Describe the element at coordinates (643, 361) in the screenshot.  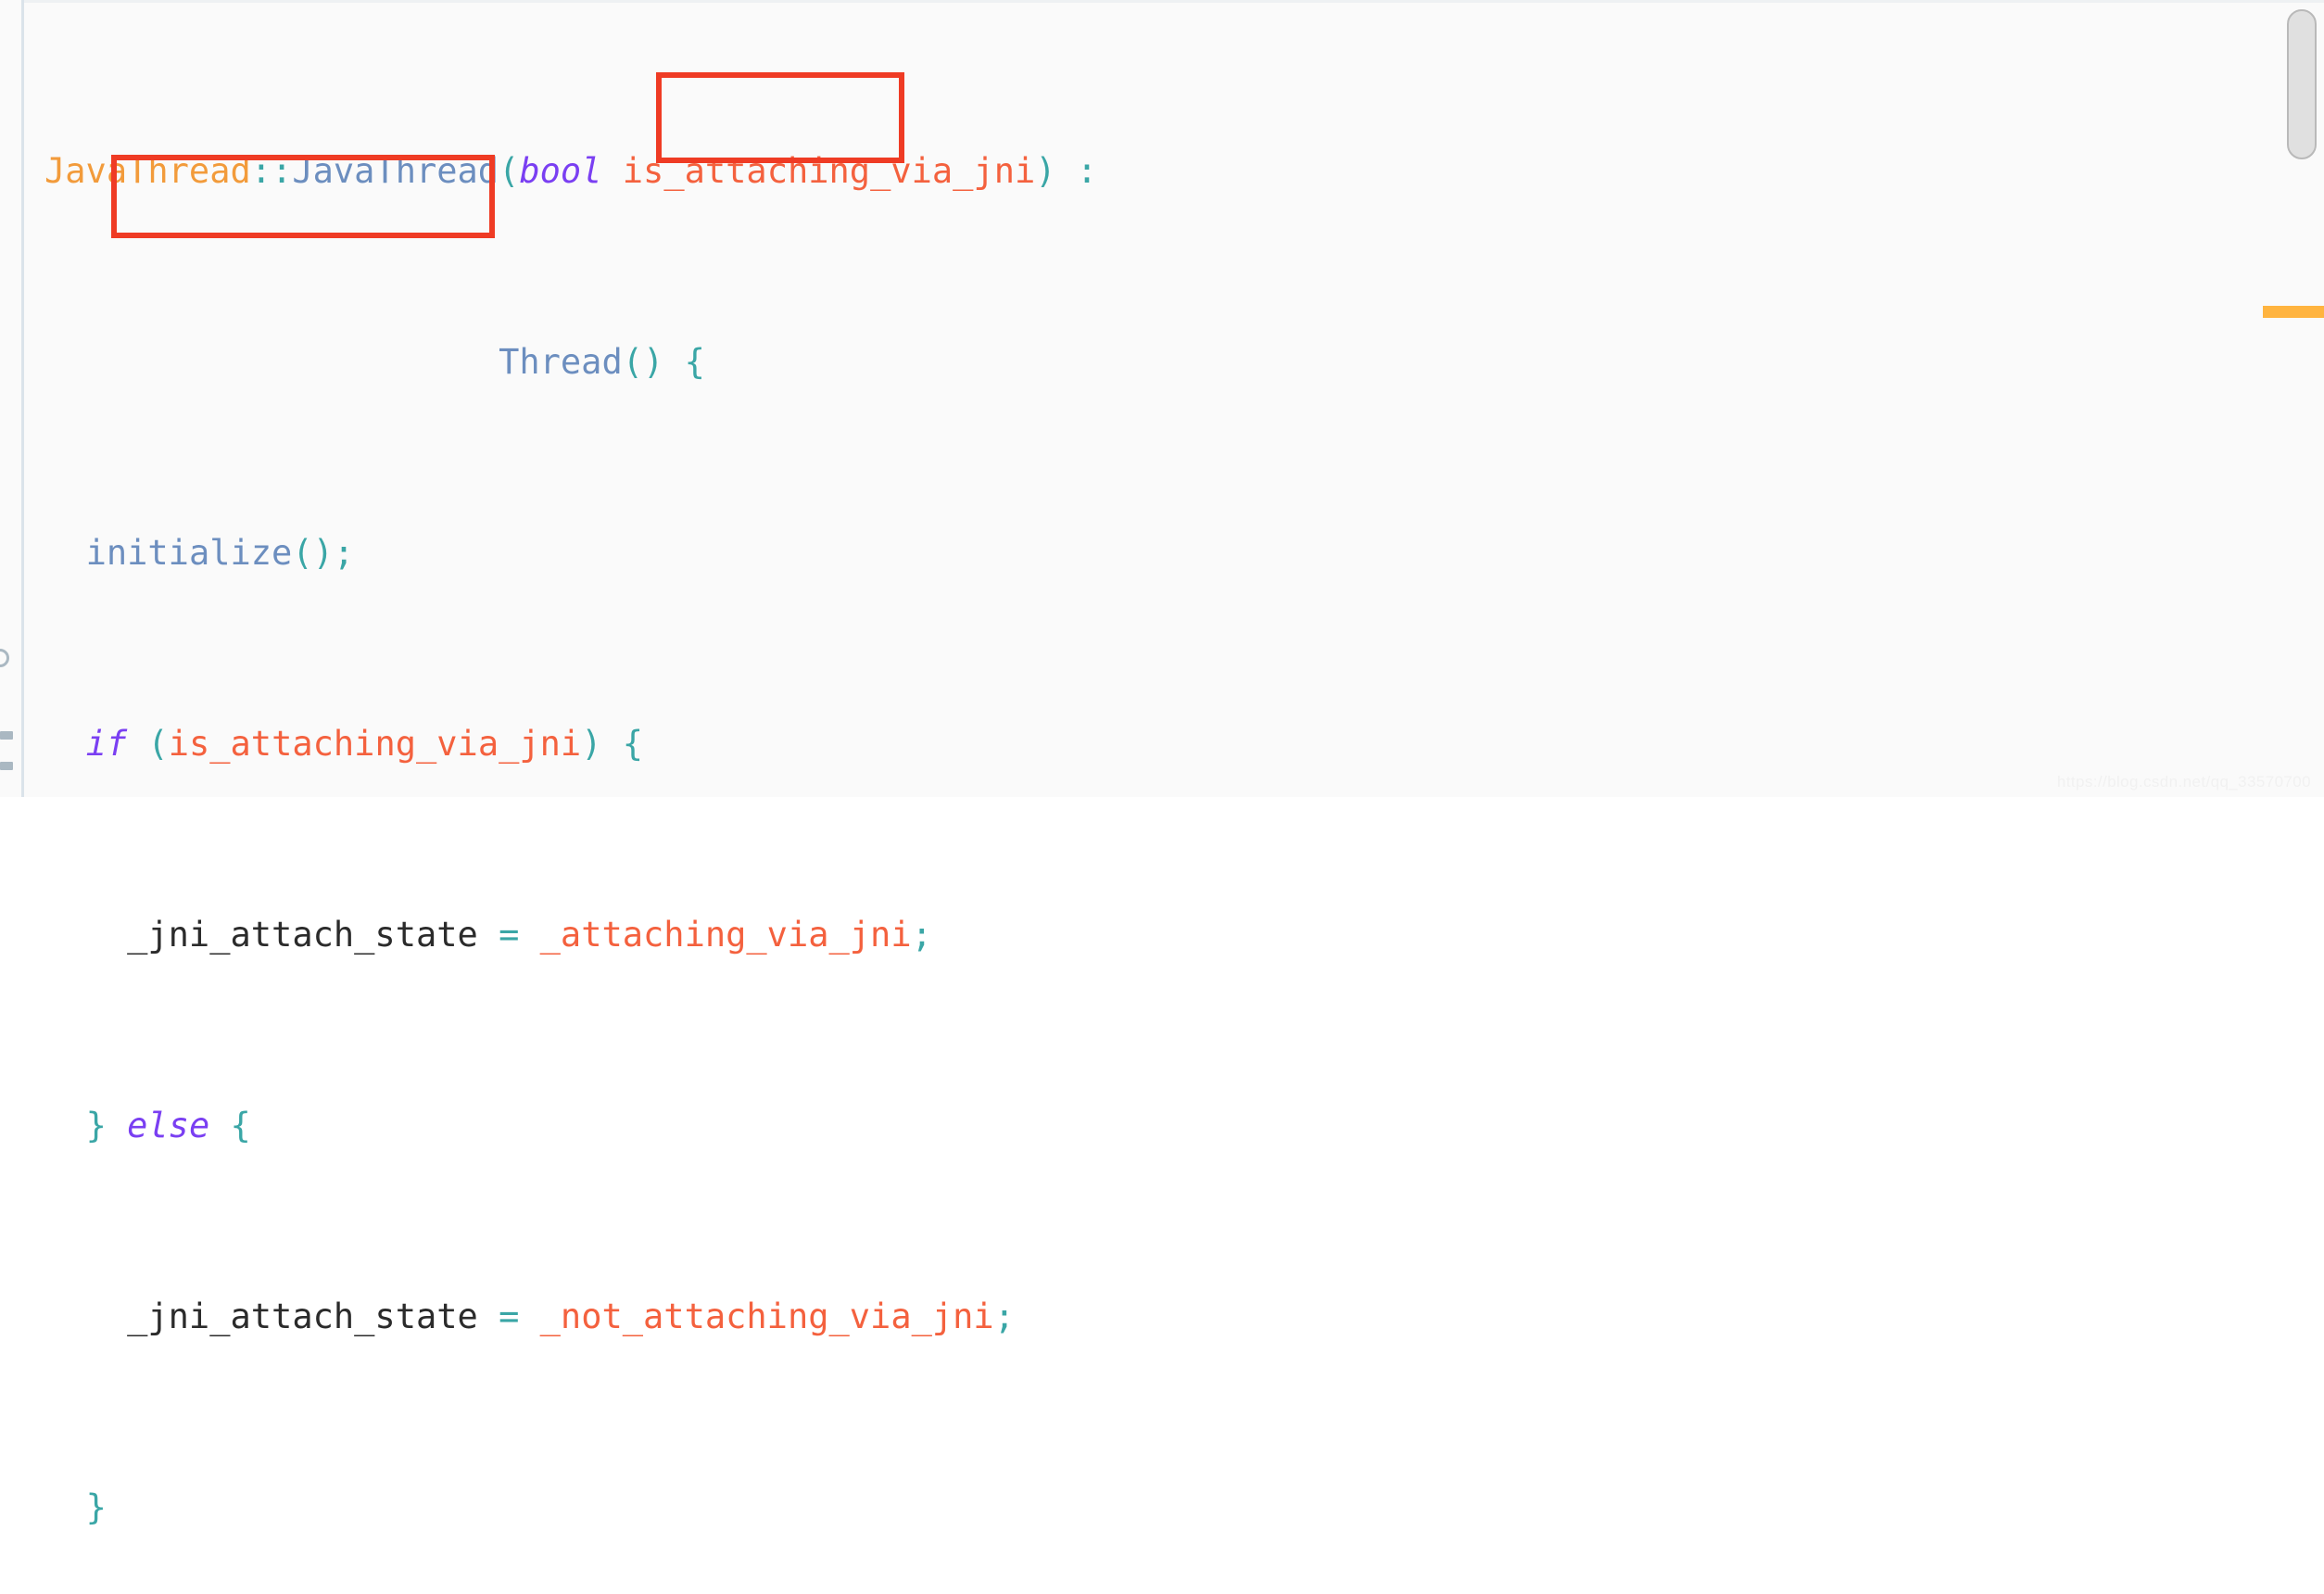
I see `token-parens: ()` at that location.